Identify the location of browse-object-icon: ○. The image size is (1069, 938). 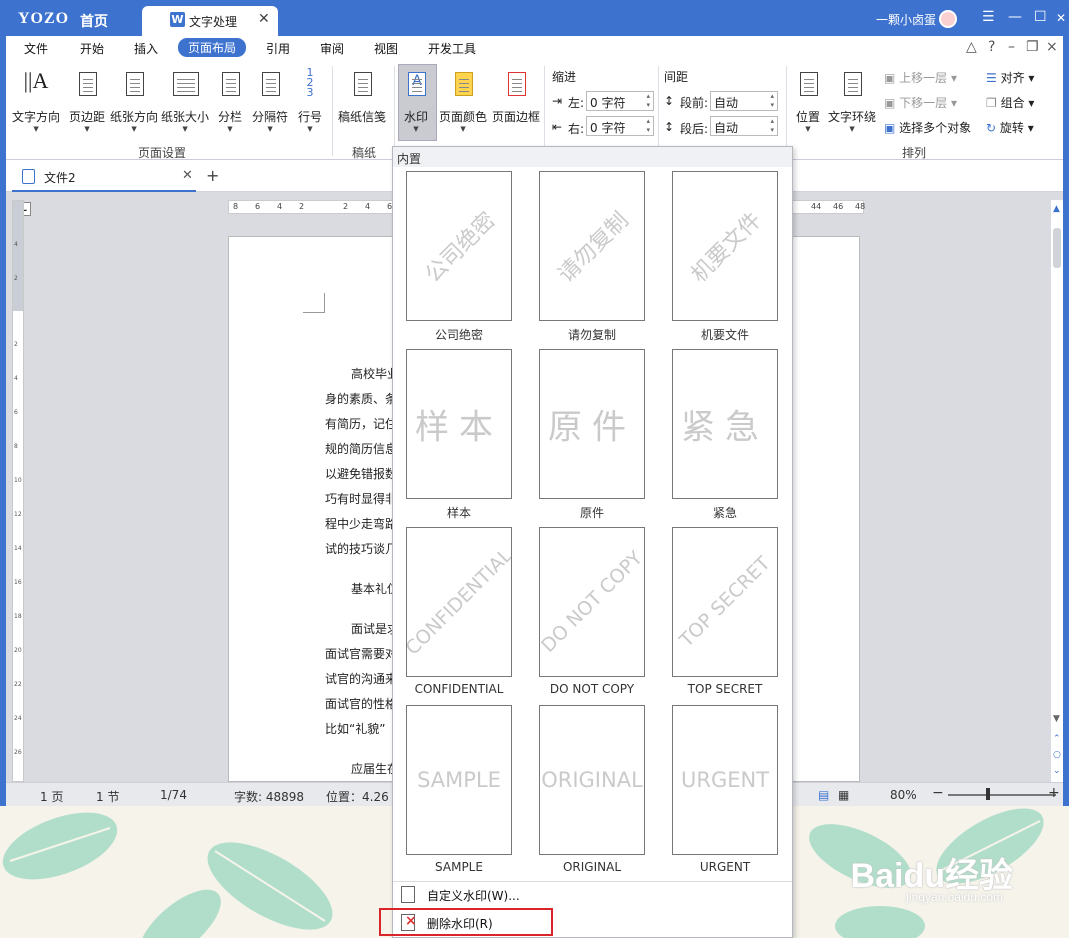
(1057, 755).